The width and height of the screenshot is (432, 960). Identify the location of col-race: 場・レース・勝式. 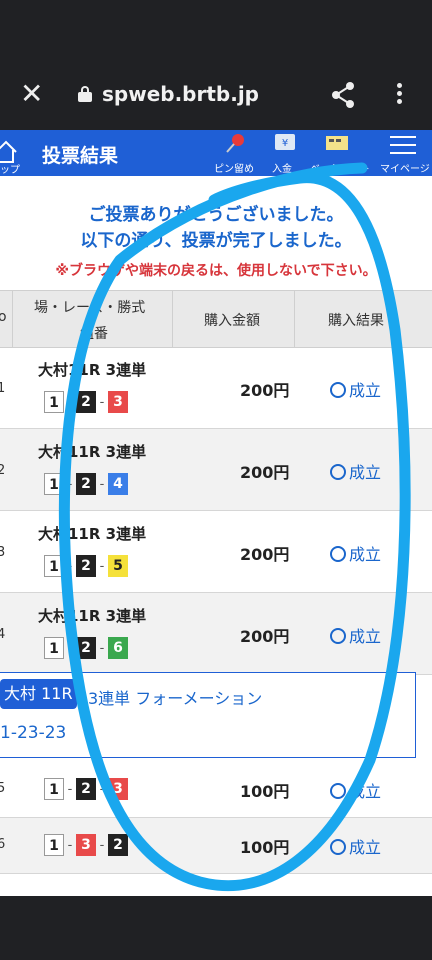
(90, 308).